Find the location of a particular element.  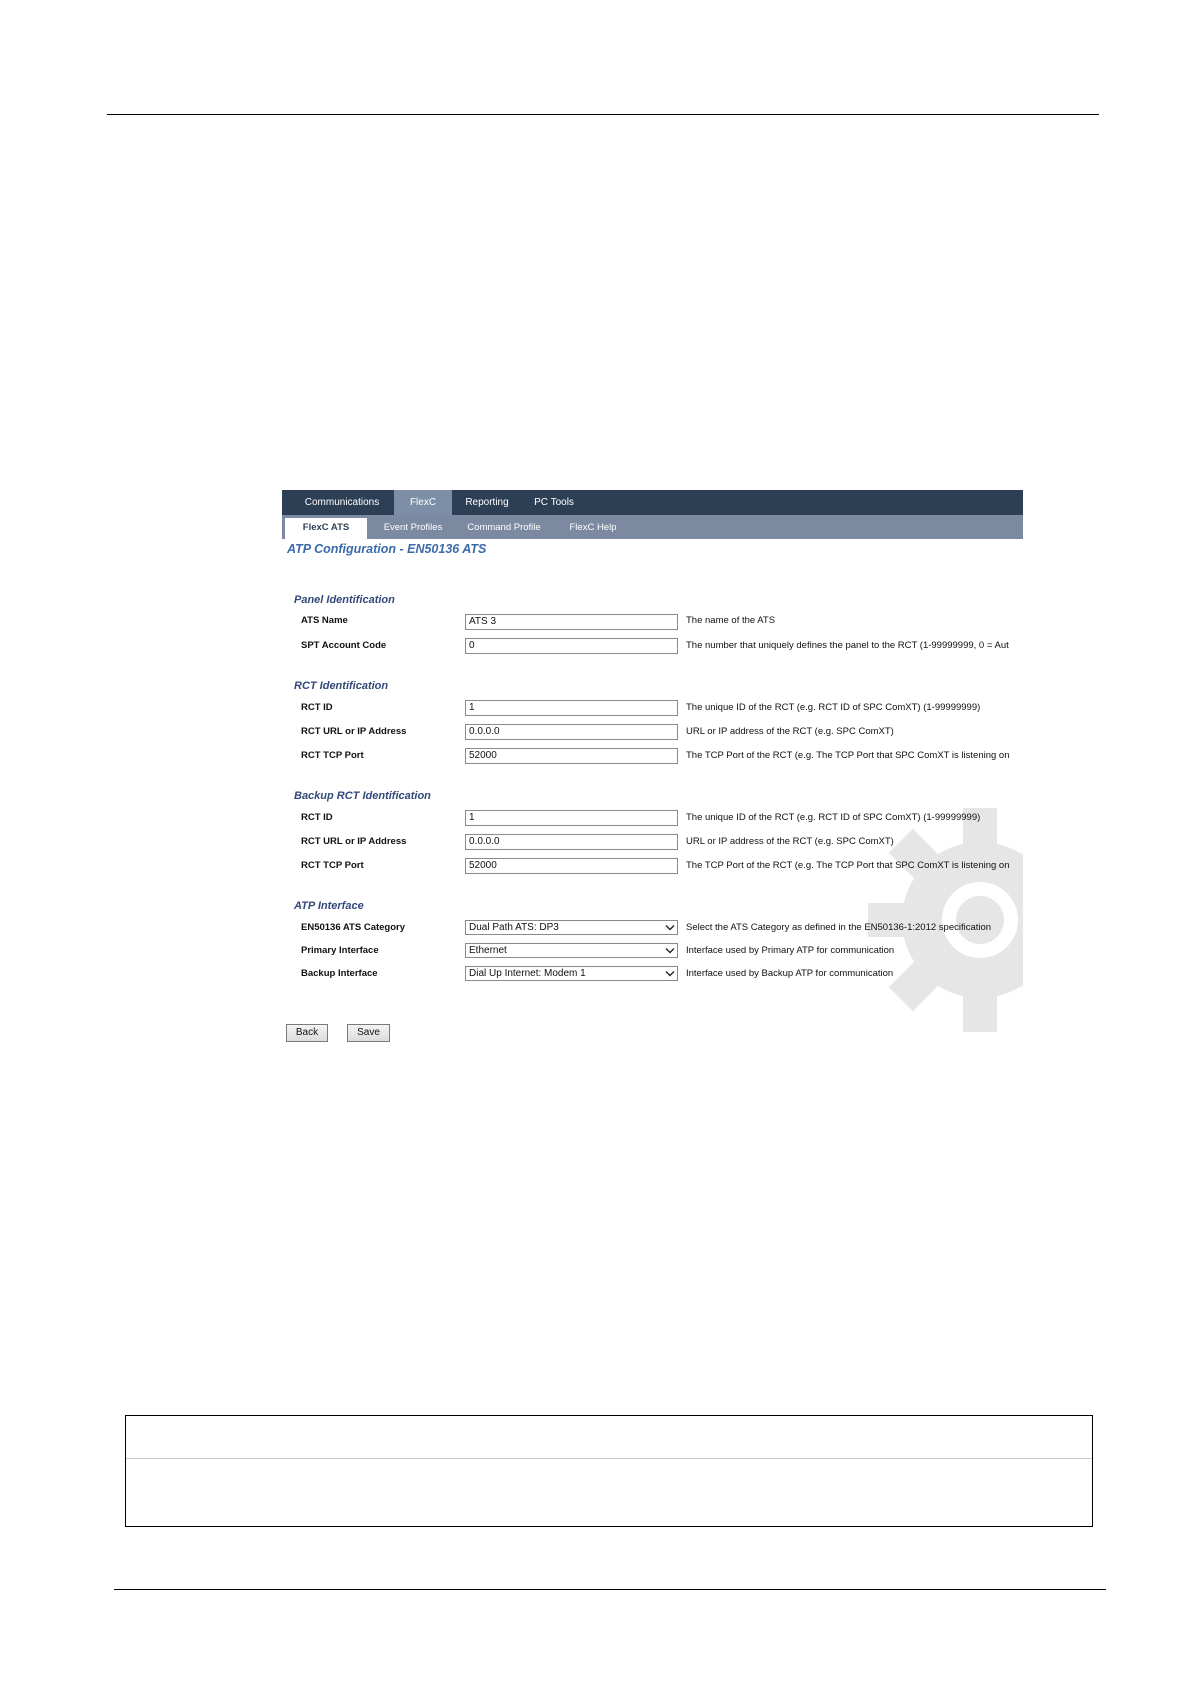

note-box-divider is located at coordinates (609, 1458).